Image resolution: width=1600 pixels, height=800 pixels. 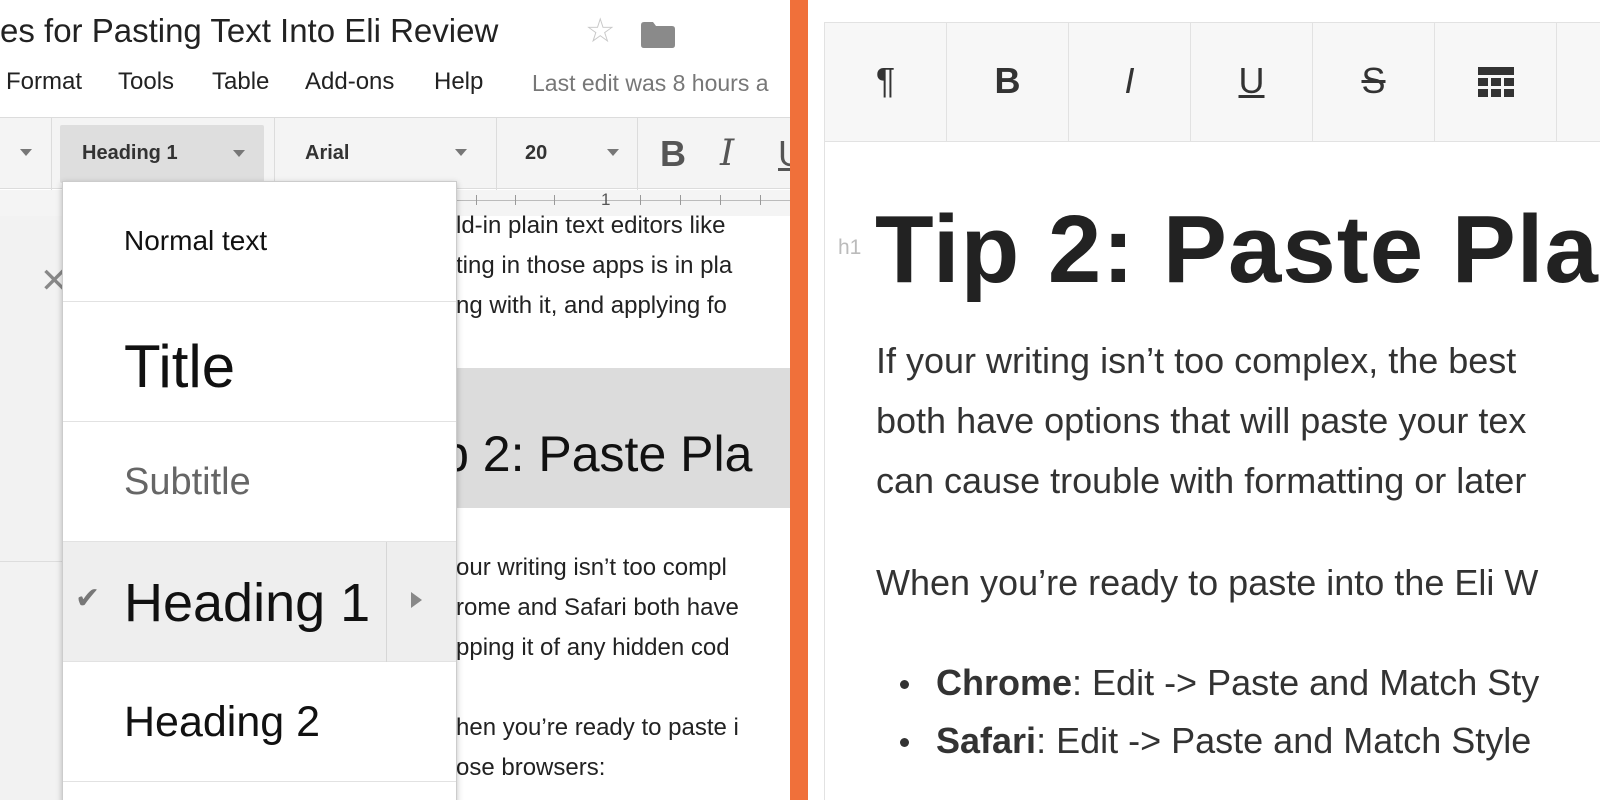 I want to click on paragraph-style-select: Heading 1, so click(x=162, y=154).